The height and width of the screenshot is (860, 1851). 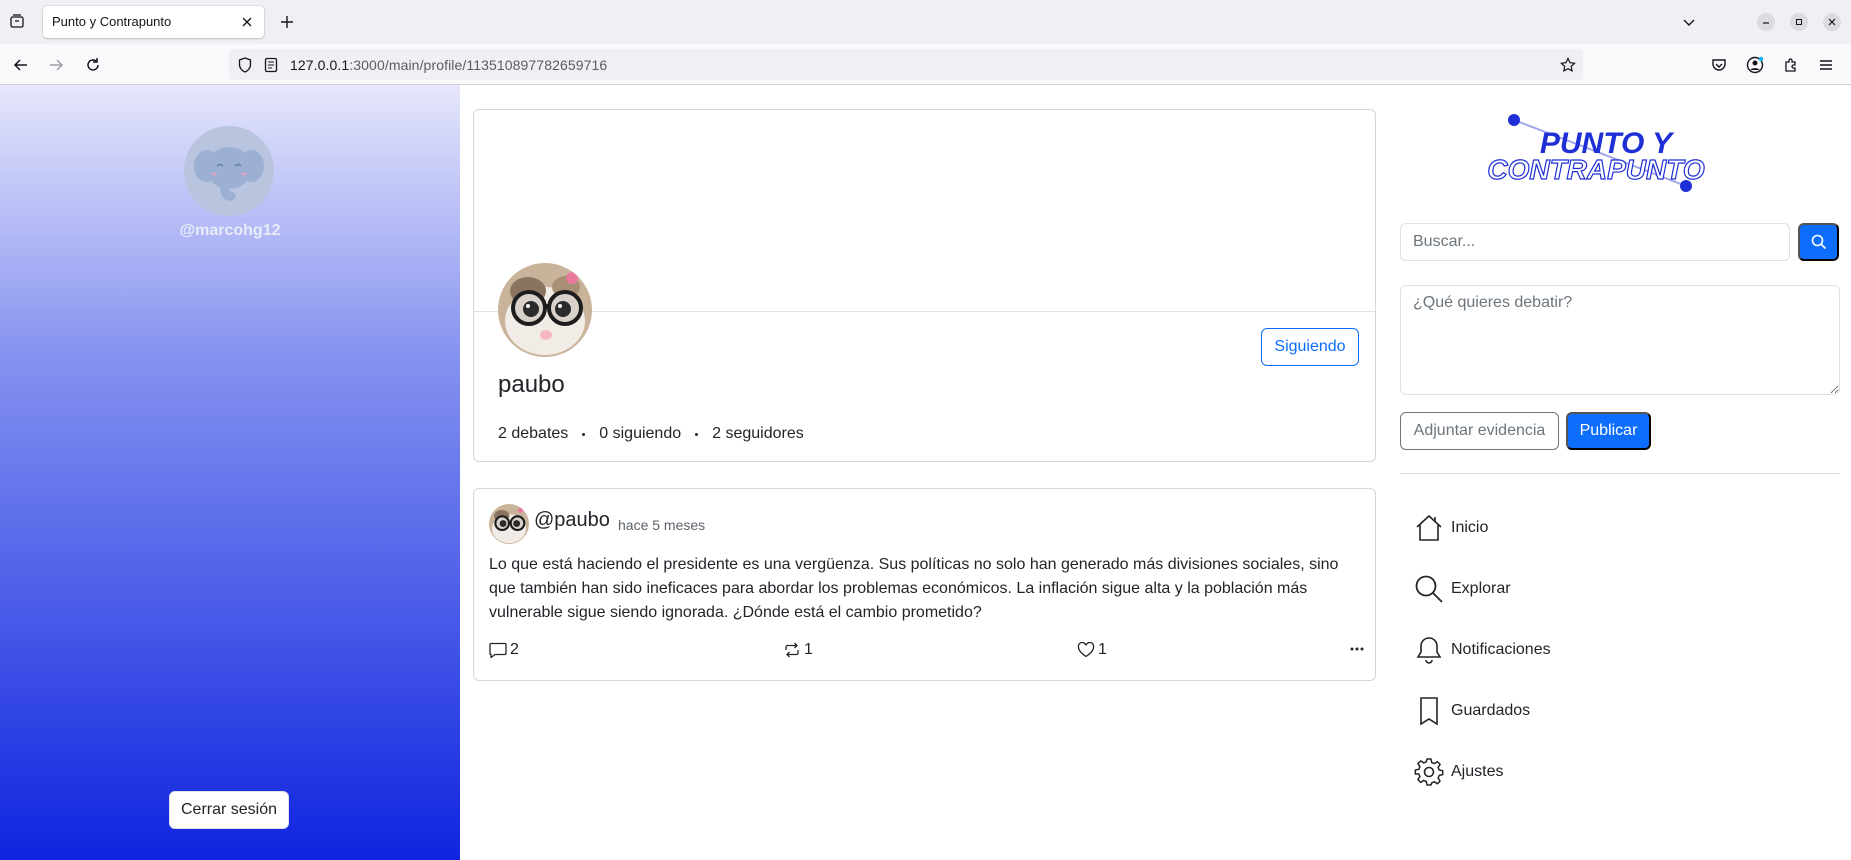 I want to click on minimize-icon, so click(x=1766, y=22).